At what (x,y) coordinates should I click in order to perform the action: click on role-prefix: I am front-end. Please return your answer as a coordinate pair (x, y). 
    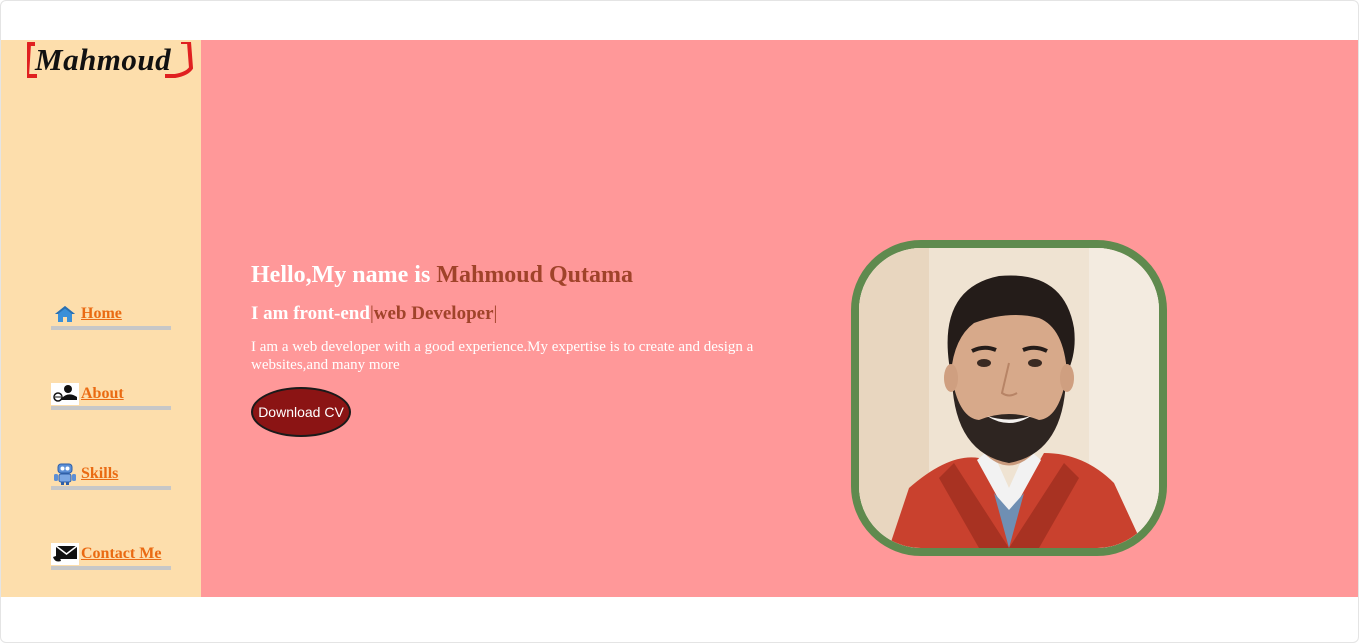
    Looking at the image, I should click on (310, 313).